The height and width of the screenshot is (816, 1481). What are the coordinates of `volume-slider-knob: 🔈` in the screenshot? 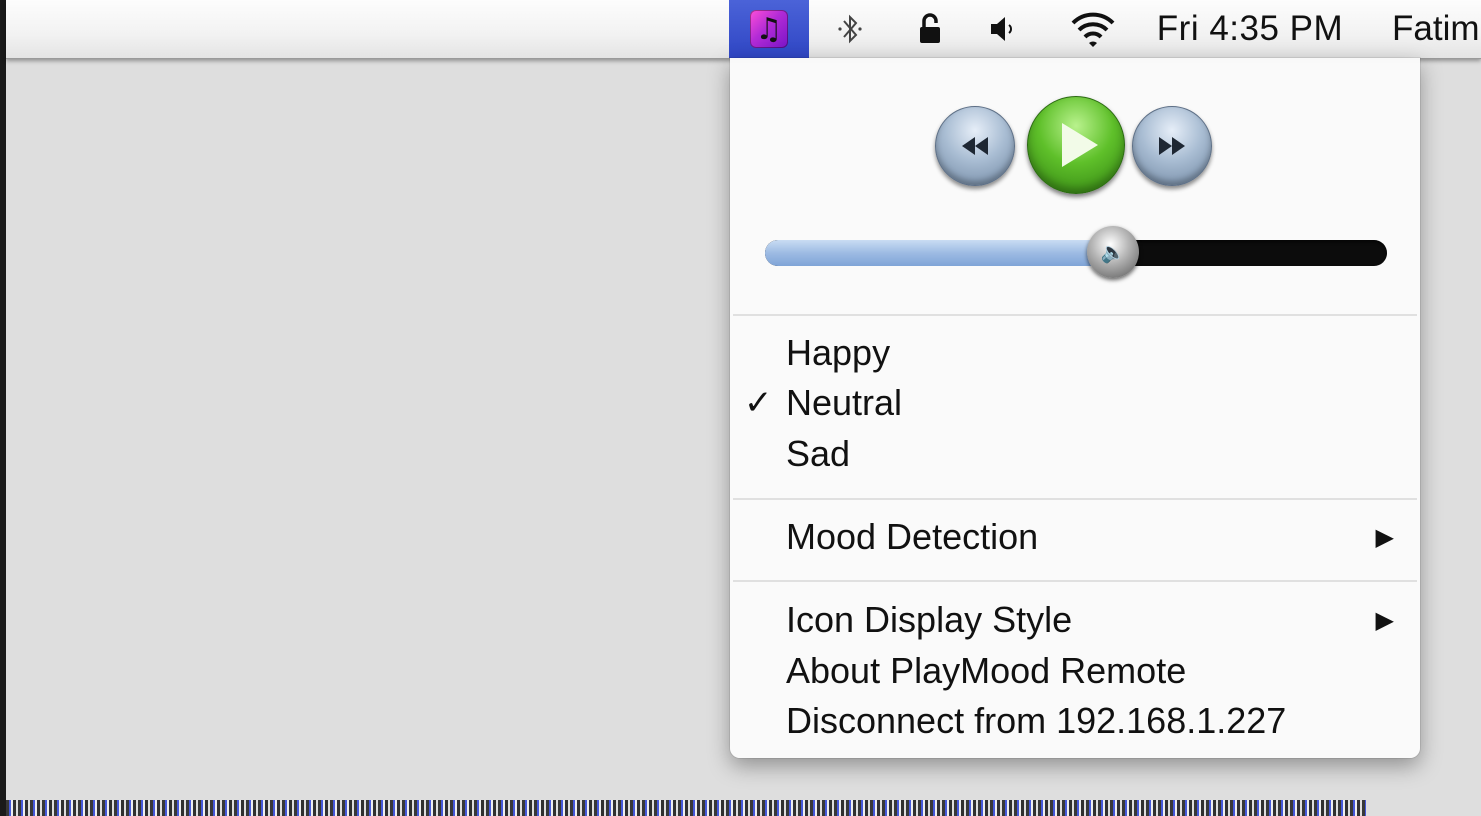 It's located at (1113, 252).